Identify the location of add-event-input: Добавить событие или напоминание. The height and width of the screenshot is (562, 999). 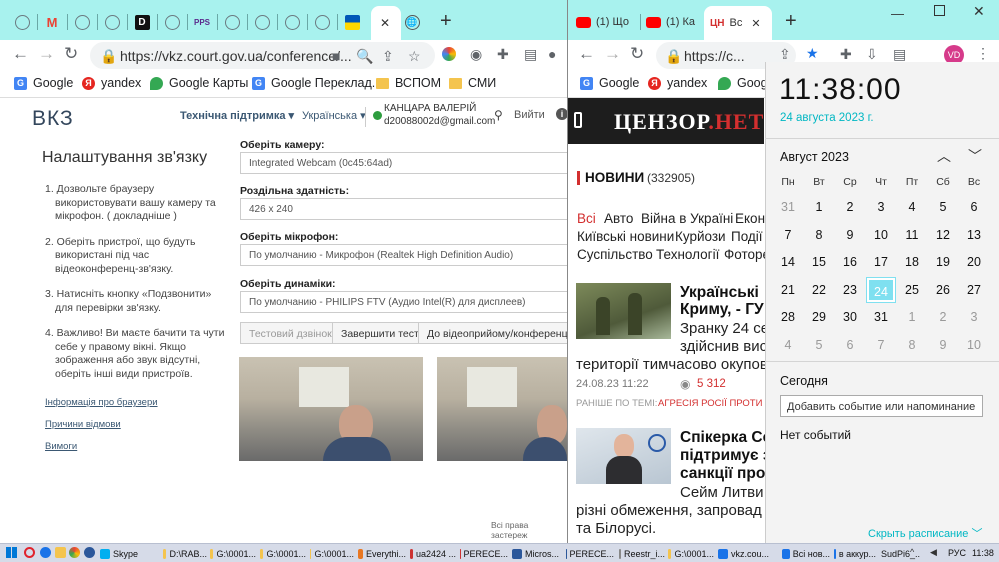
(881, 406).